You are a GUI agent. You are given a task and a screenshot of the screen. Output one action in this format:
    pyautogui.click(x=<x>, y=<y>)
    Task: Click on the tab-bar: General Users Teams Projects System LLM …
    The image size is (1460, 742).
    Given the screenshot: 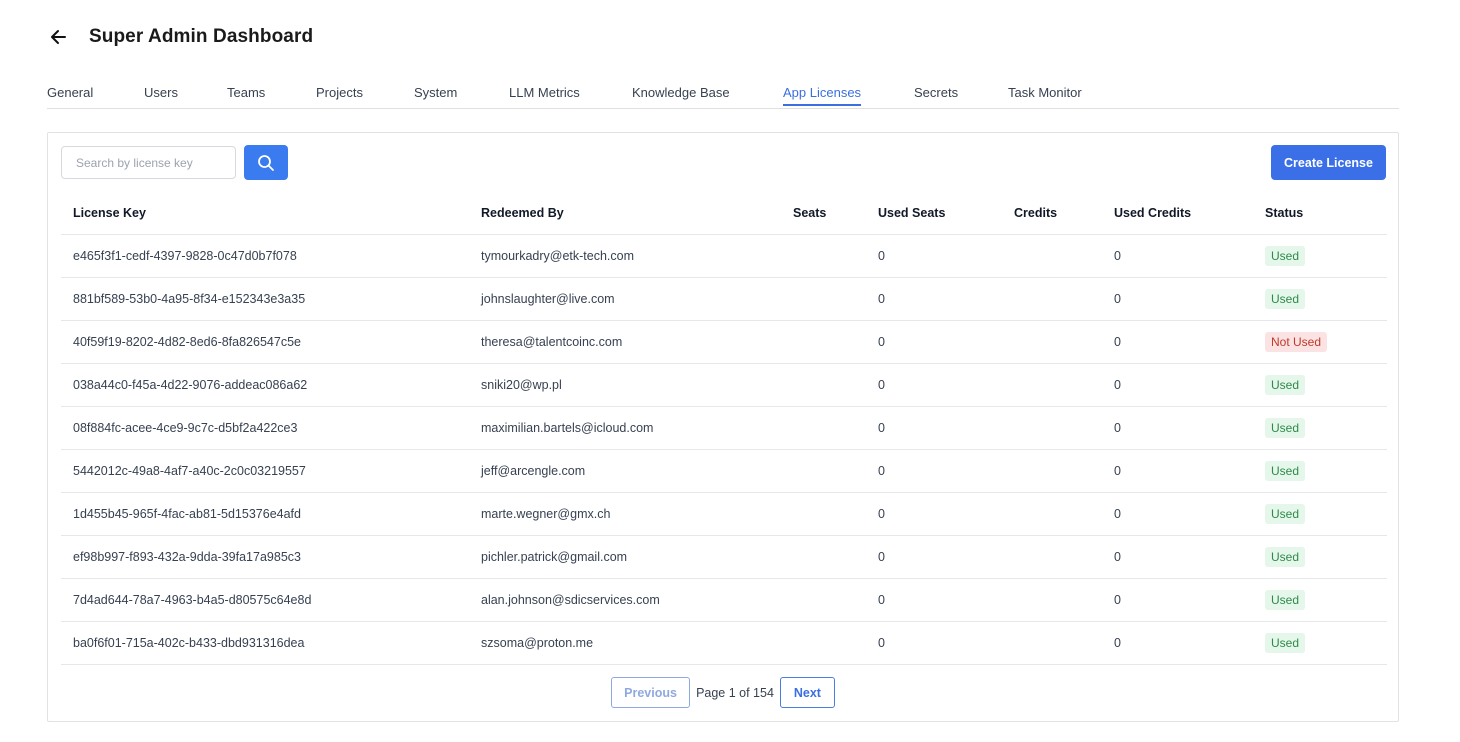 What is the action you would take?
    pyautogui.click(x=723, y=93)
    